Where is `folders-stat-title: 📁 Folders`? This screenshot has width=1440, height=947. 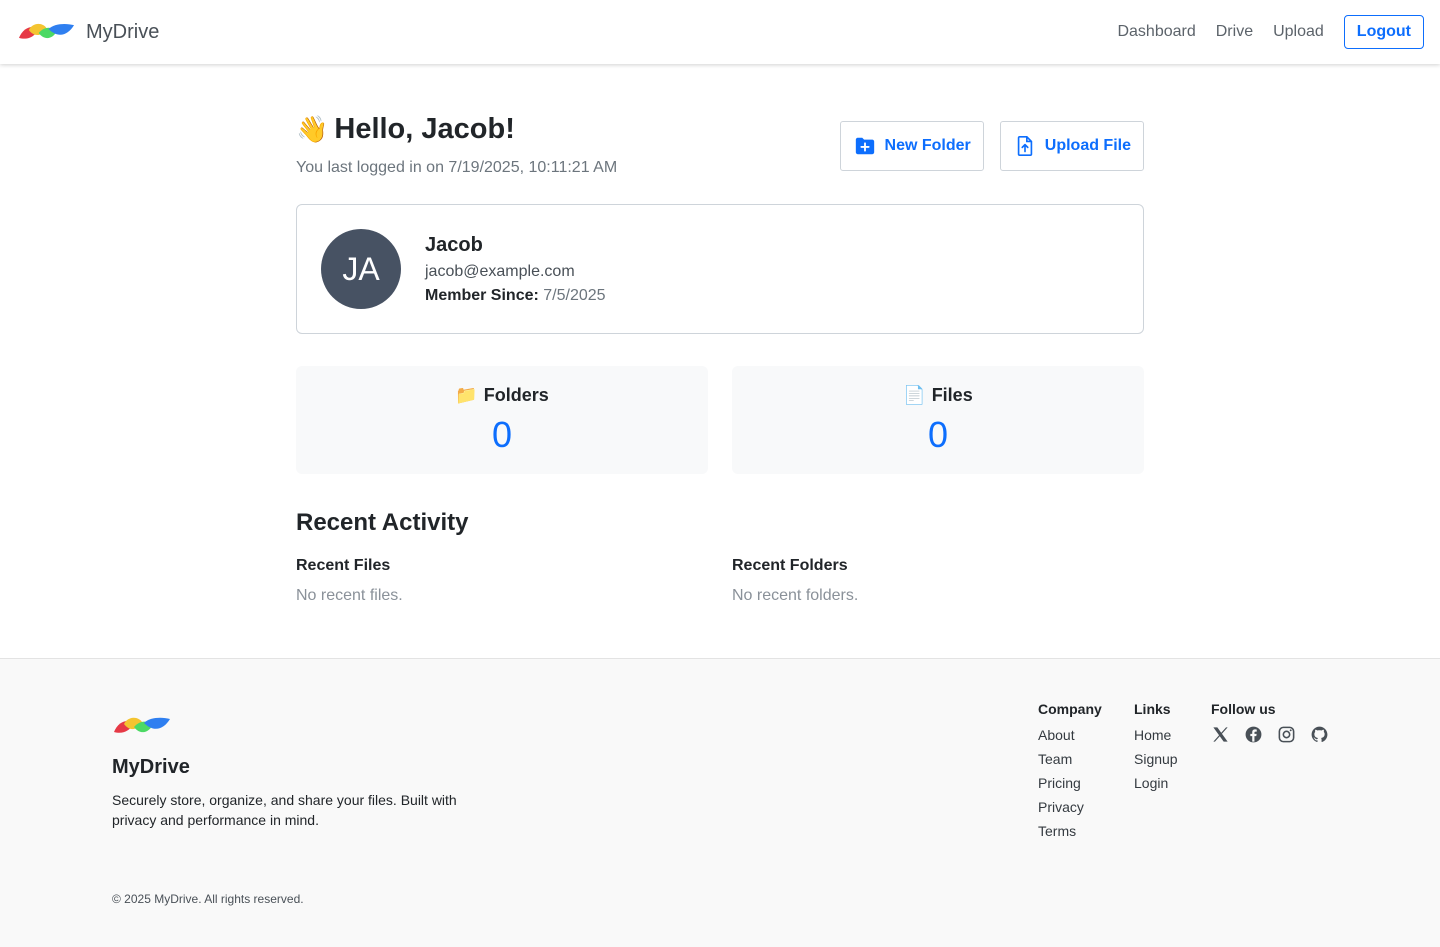 folders-stat-title: 📁 Folders is located at coordinates (502, 395).